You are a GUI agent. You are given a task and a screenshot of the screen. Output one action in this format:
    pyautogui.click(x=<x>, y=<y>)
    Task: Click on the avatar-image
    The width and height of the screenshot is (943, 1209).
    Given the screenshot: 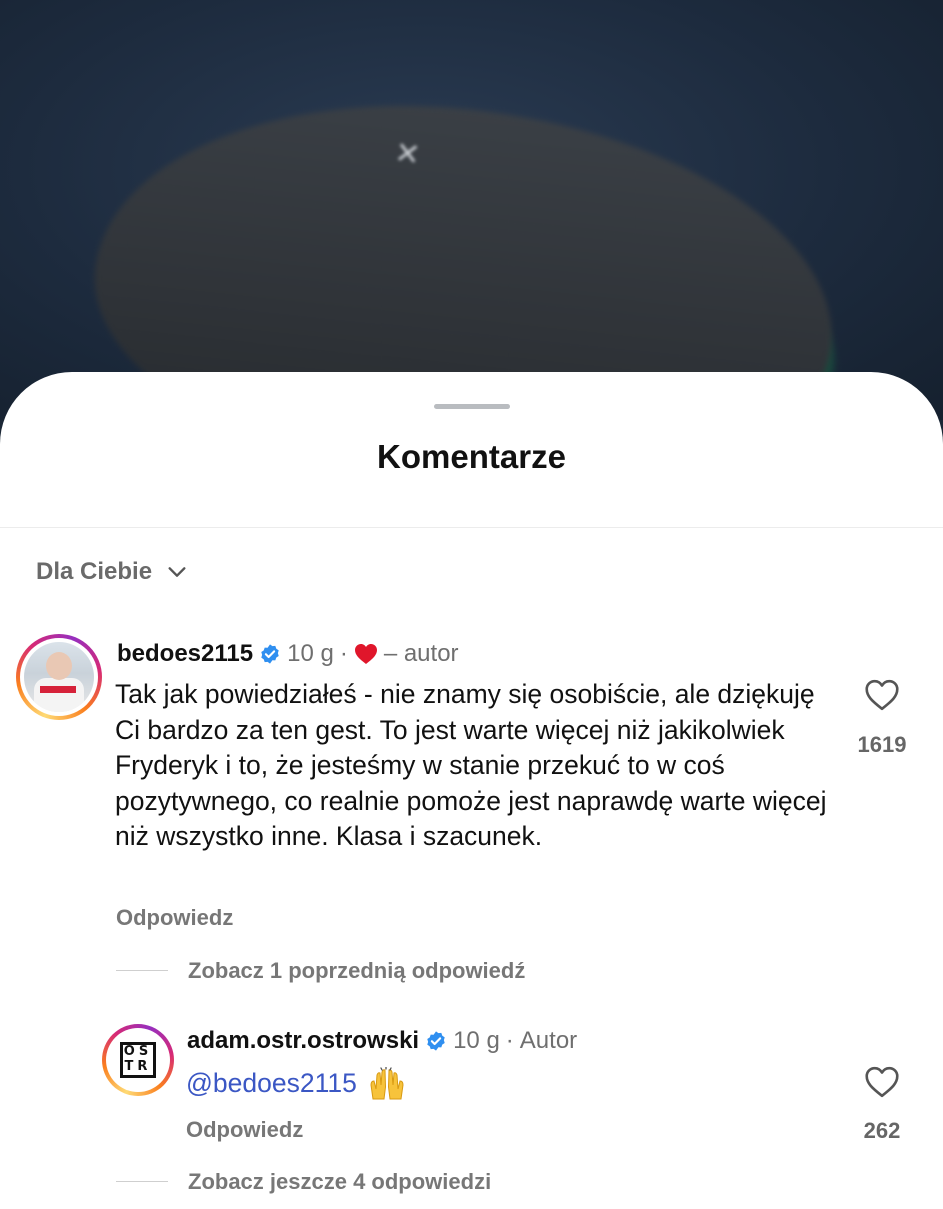 What is the action you would take?
    pyautogui.click(x=59, y=677)
    